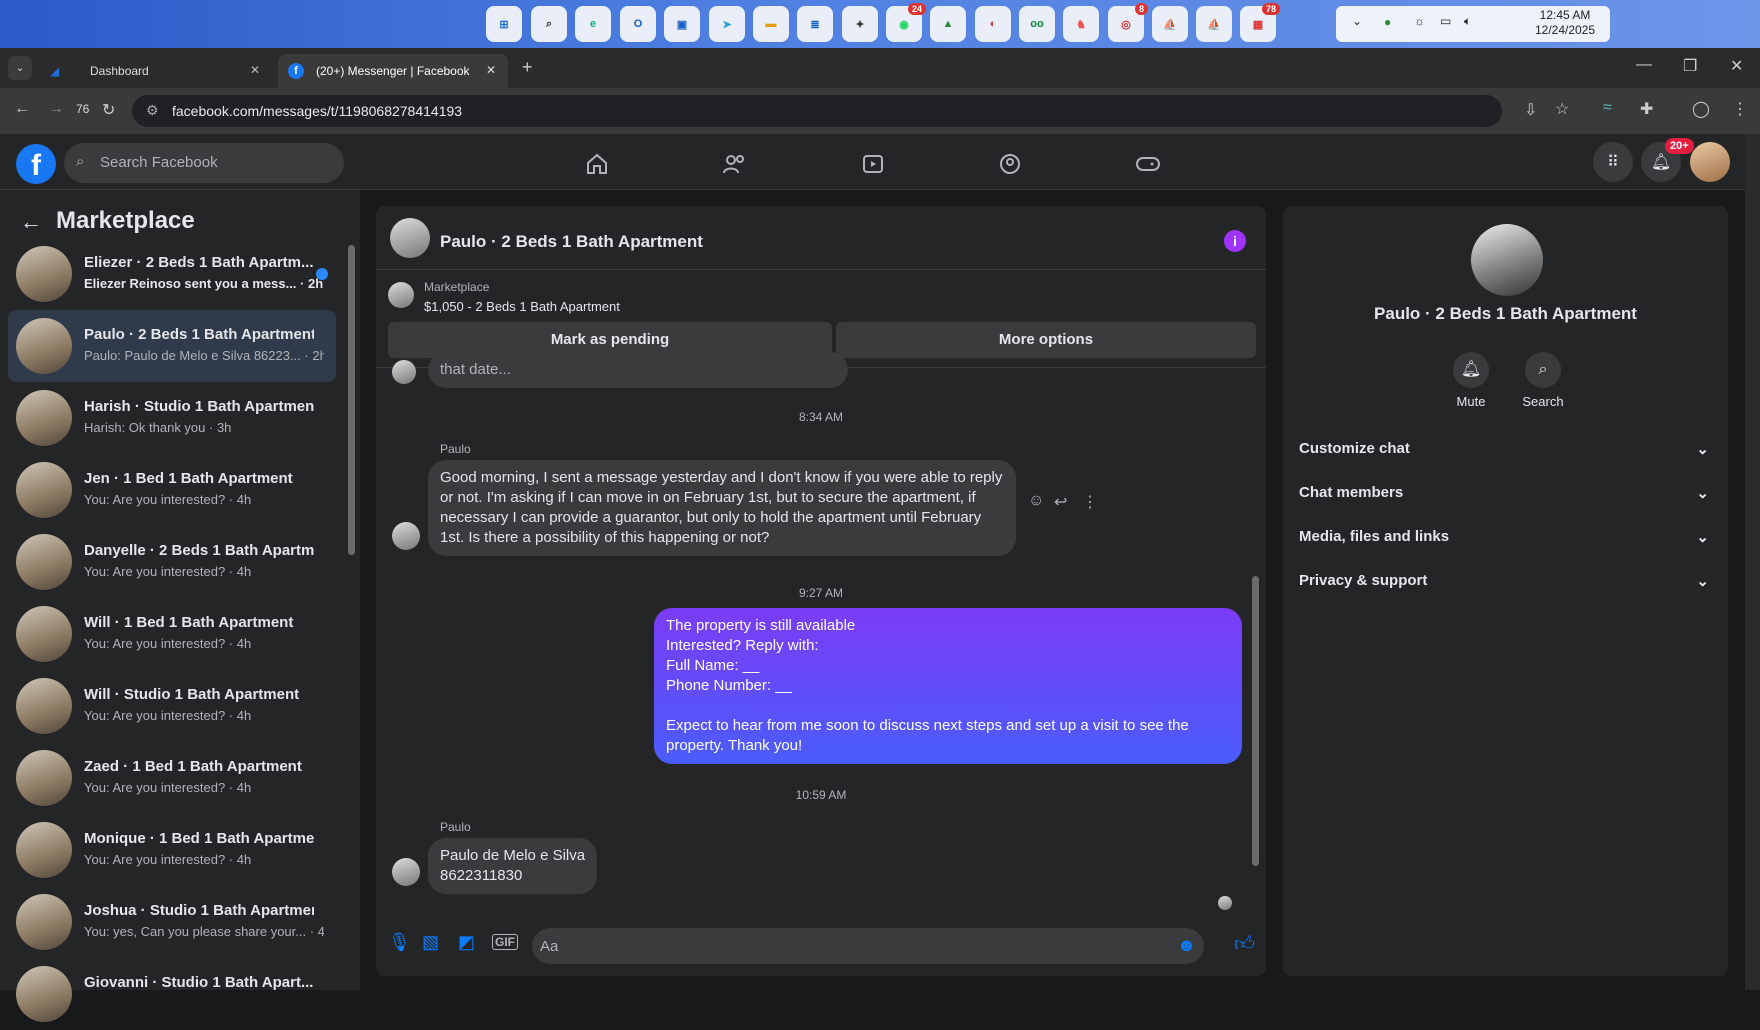 This screenshot has height=1030, width=1760. What do you see at coordinates (593, 24) in the screenshot?
I see `edge-icon: e` at bounding box center [593, 24].